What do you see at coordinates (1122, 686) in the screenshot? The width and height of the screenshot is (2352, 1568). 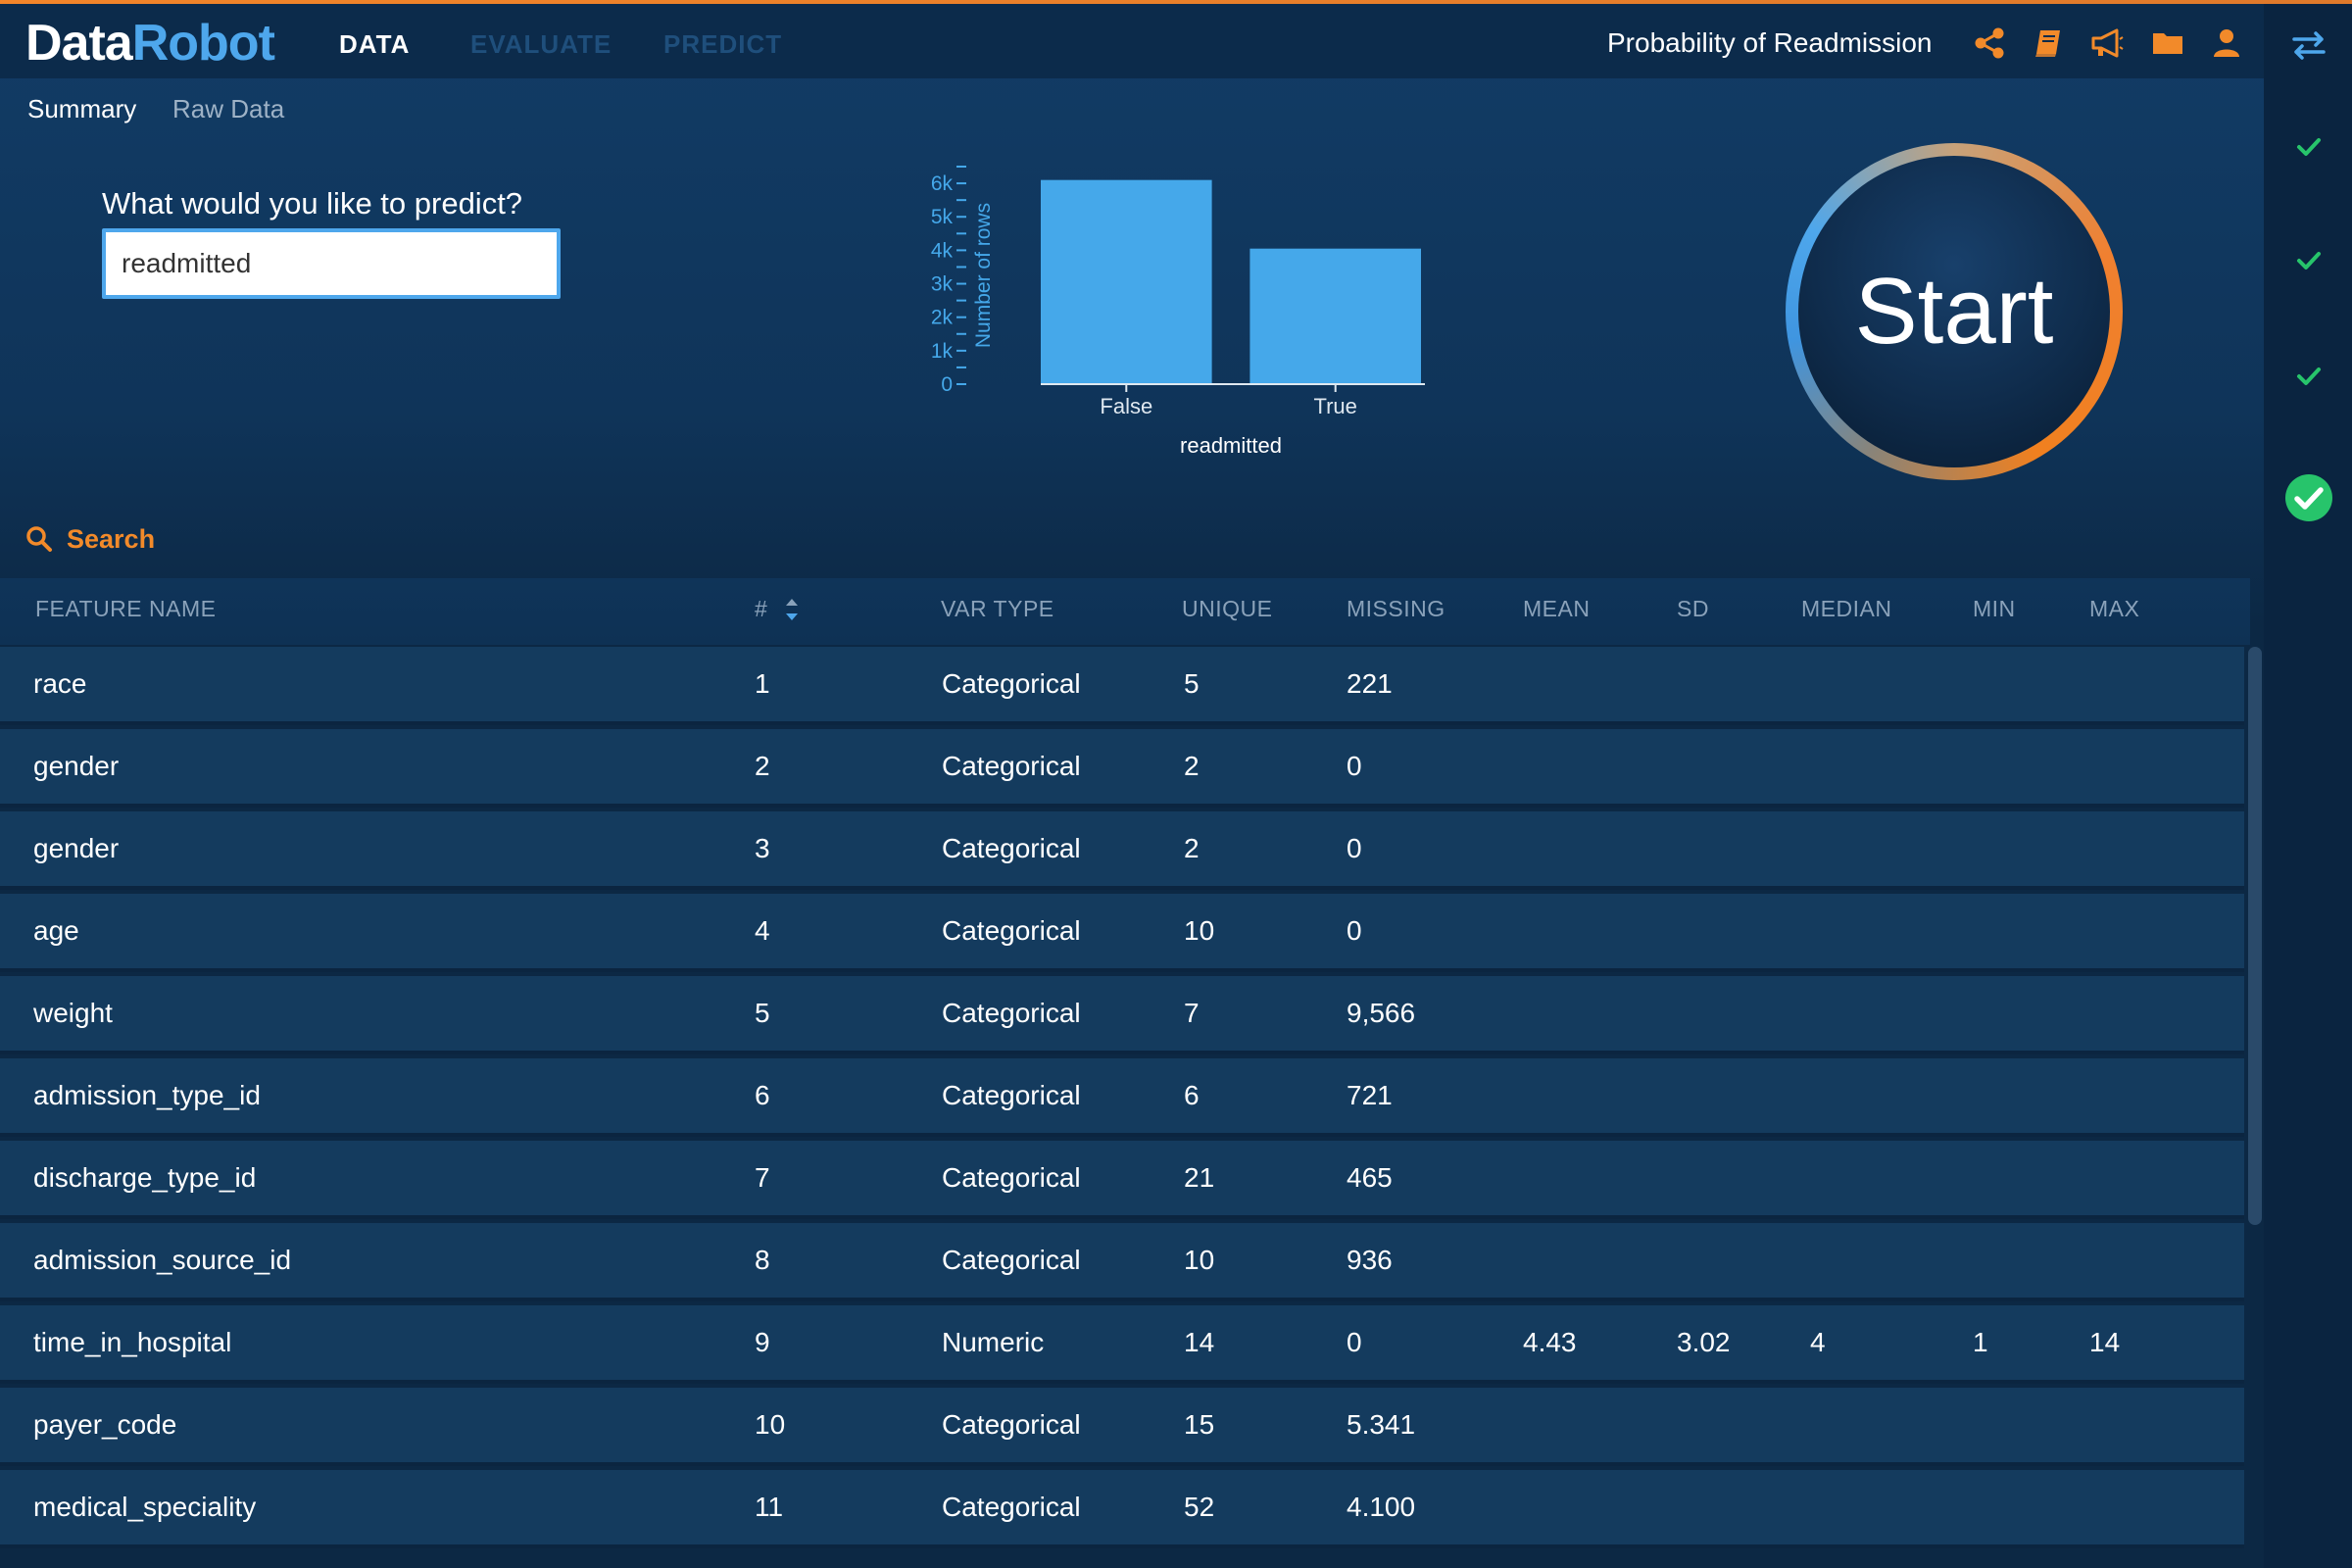 I see `table-row: race 1 Categorical 5 221` at bounding box center [1122, 686].